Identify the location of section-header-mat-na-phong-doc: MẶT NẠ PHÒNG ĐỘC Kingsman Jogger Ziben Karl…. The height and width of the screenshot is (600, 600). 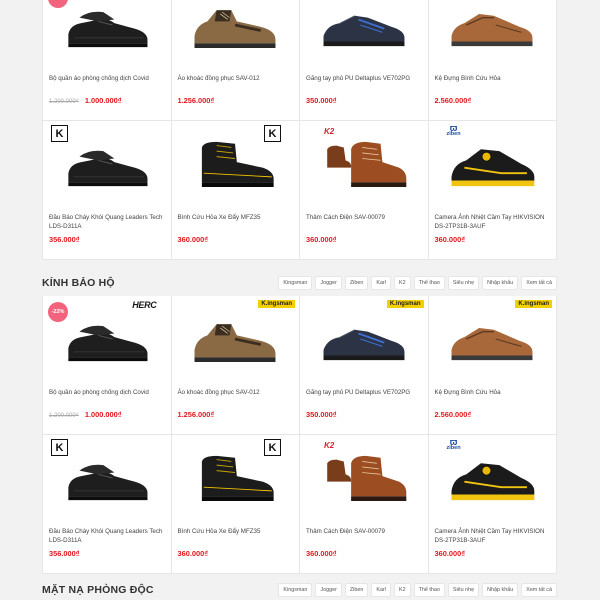
(299, 590).